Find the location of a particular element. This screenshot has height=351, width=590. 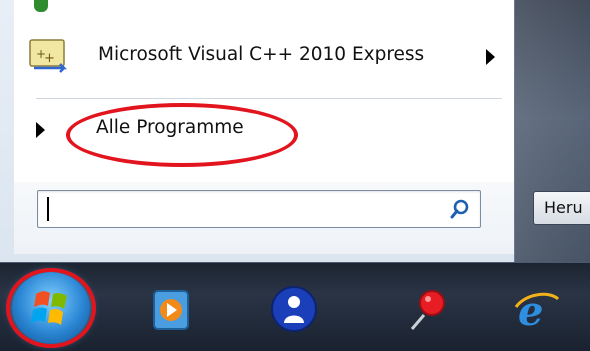

submenu-arrow-icon is located at coordinates (490, 57).